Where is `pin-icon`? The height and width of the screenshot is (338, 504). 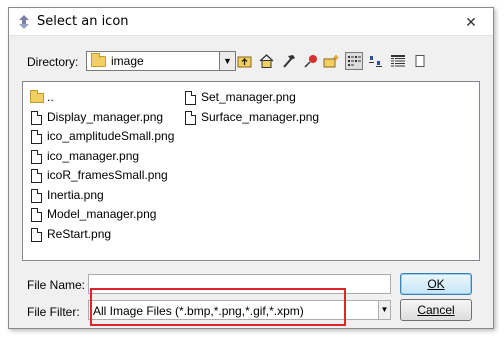 pin-icon is located at coordinates (310, 61).